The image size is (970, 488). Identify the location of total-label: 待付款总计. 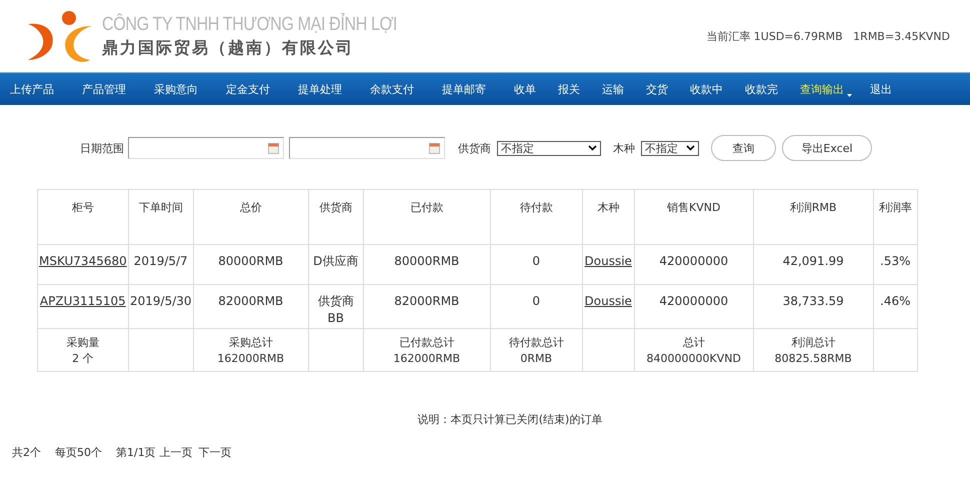
(536, 342).